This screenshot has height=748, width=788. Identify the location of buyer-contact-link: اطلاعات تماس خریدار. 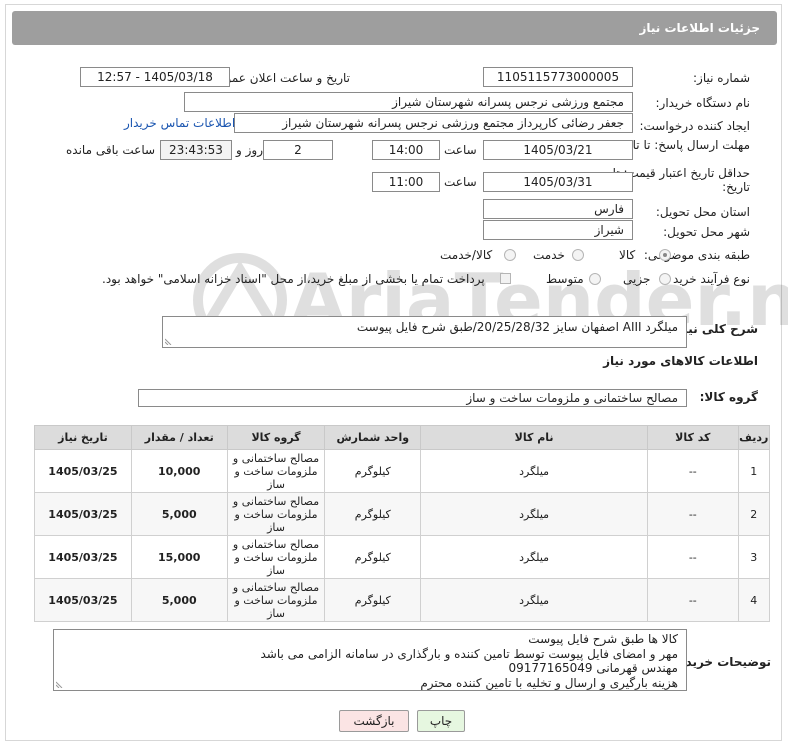
(179, 123).